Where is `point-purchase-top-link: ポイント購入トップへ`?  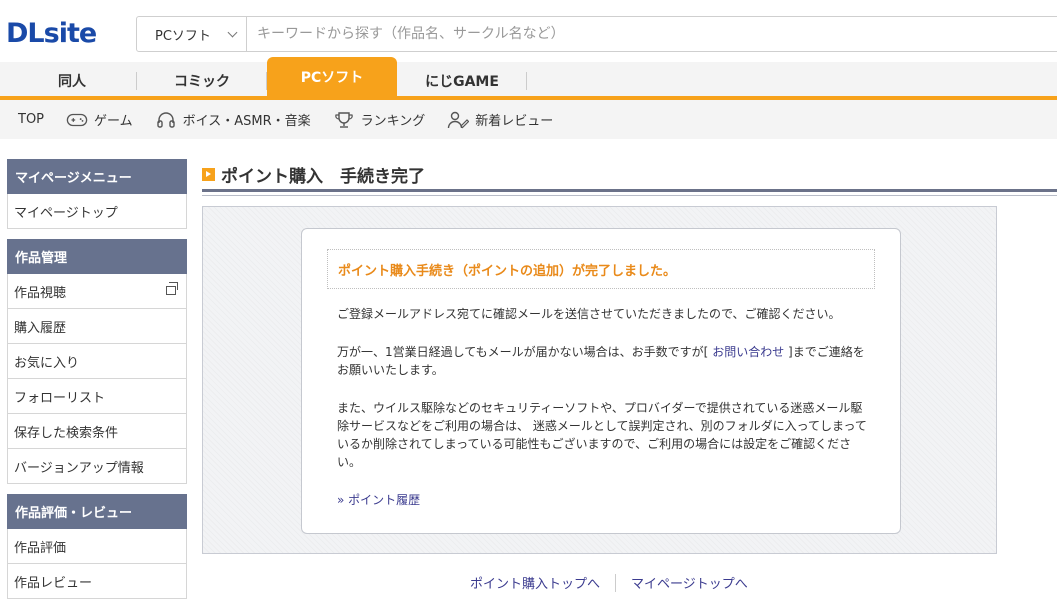 point-purchase-top-link: ポイント購入トップへ is located at coordinates (535, 582).